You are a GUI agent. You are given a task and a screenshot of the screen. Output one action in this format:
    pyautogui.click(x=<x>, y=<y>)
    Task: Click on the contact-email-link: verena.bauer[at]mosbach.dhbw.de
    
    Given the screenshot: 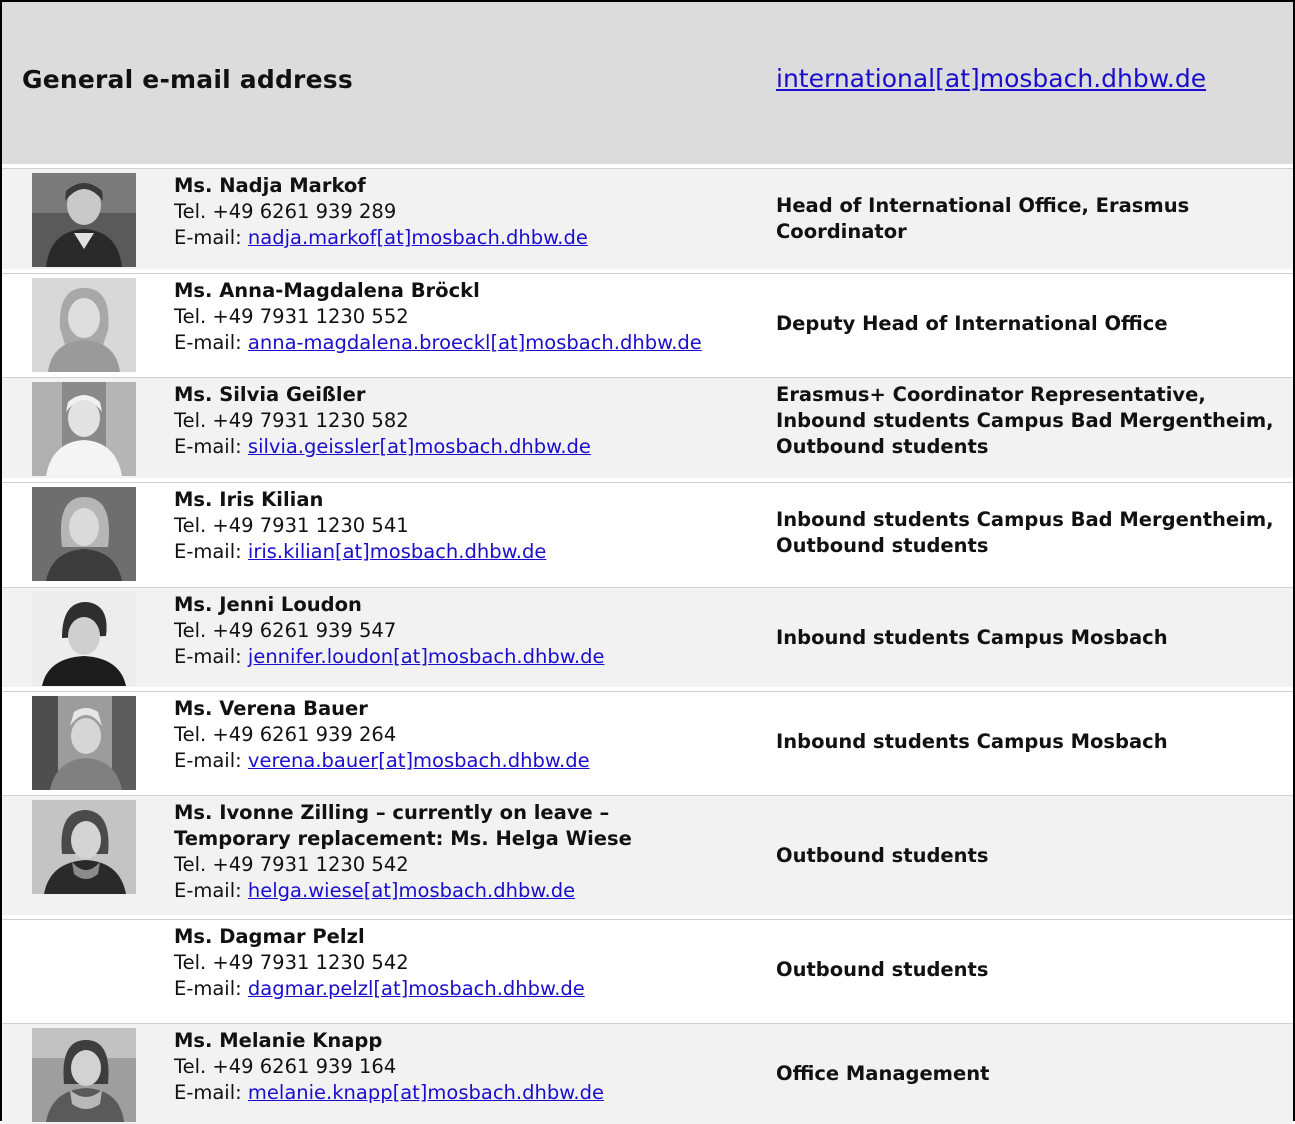 What is the action you would take?
    pyautogui.click(x=419, y=760)
    